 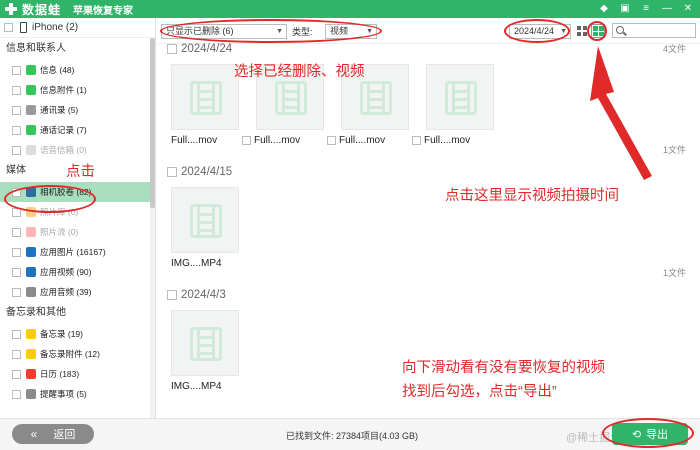 I want to click on sidebar-item: 日历 (183), so click(x=77, y=374).